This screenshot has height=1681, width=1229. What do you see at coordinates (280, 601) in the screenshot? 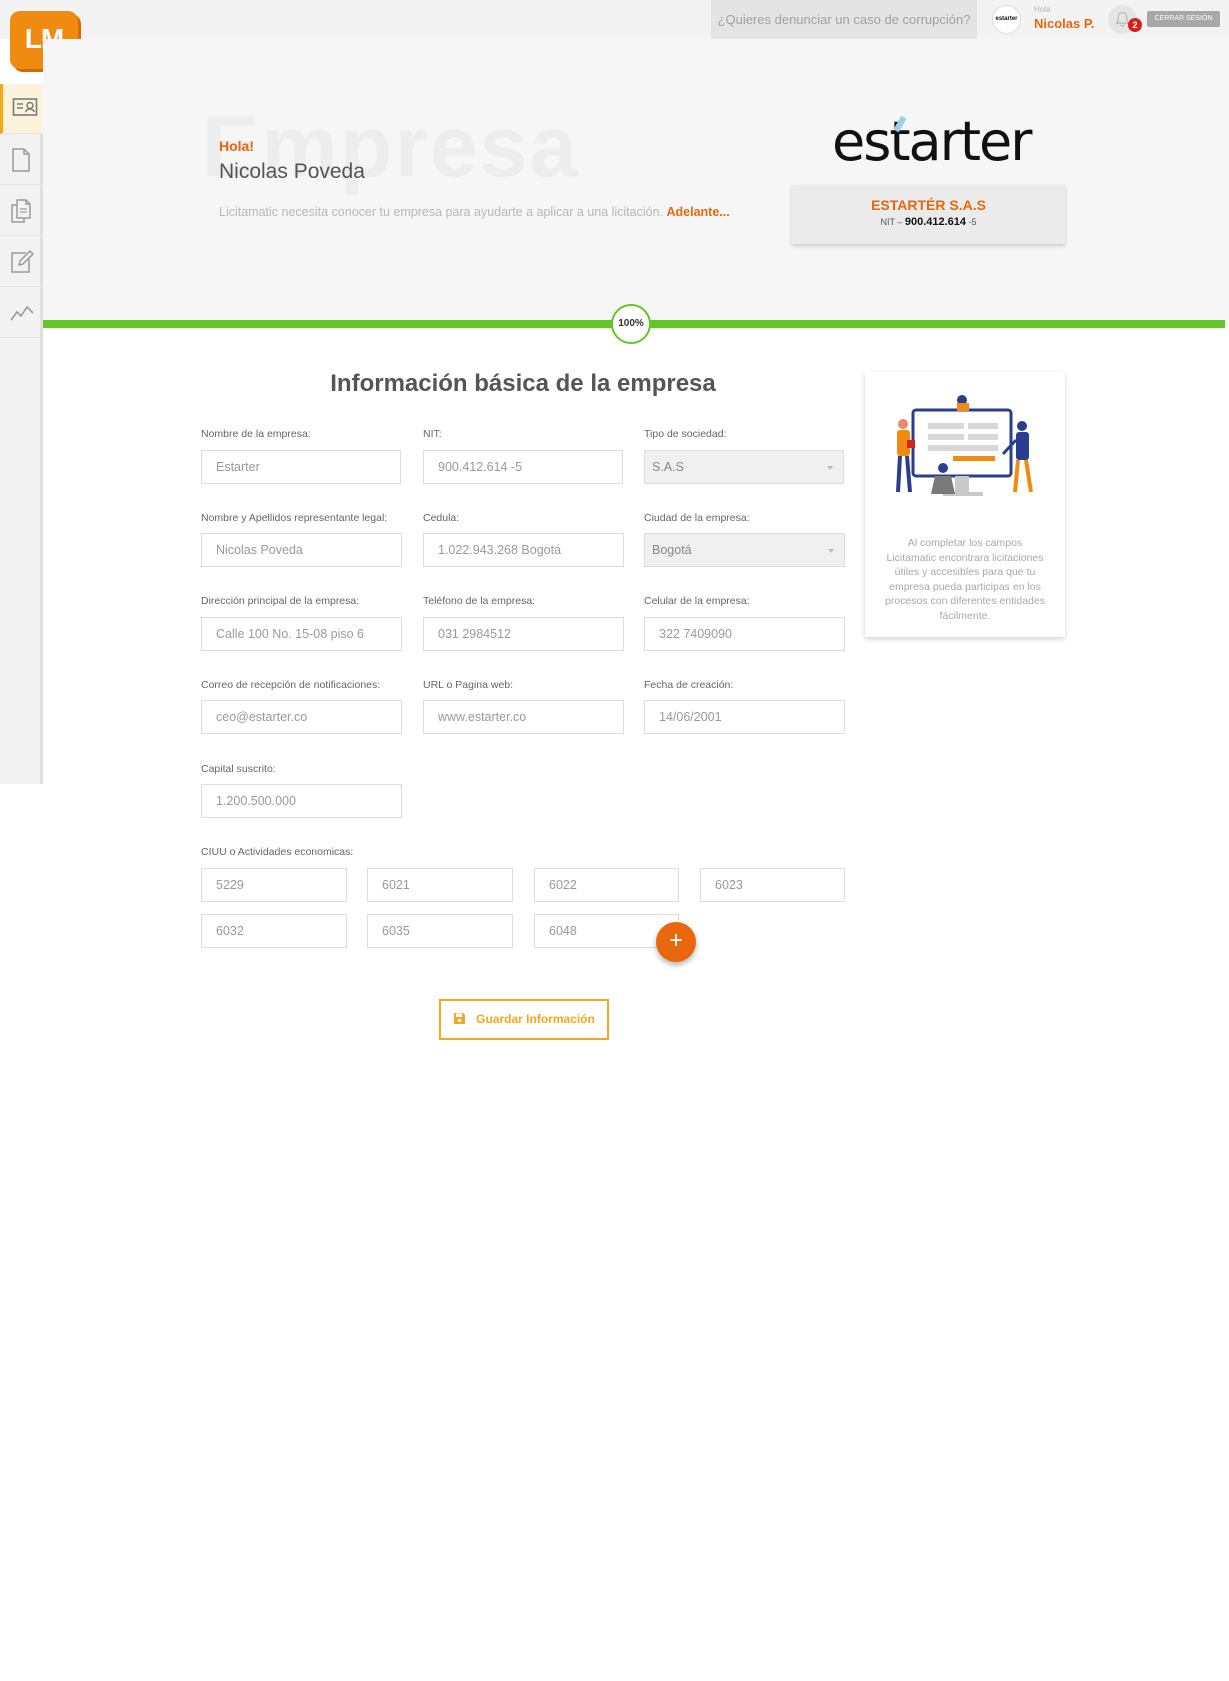
I see `address-label: Dirección principal de la empresa:` at bounding box center [280, 601].